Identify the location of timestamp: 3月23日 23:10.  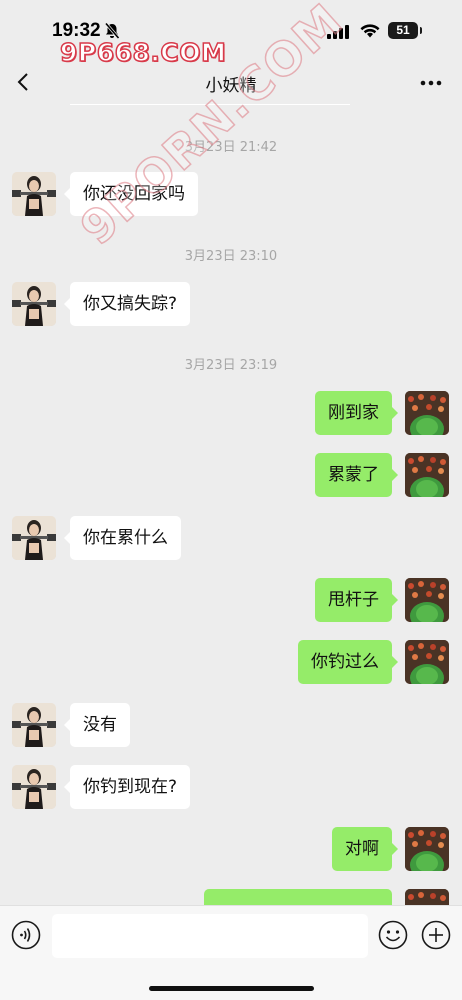
(231, 256).